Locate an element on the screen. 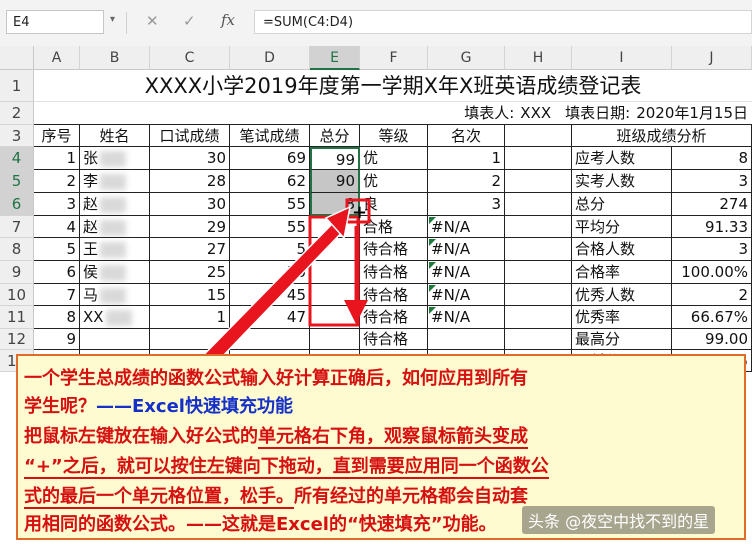 This screenshot has width=752, height=544. column-header-a: A is located at coordinates (57, 58).